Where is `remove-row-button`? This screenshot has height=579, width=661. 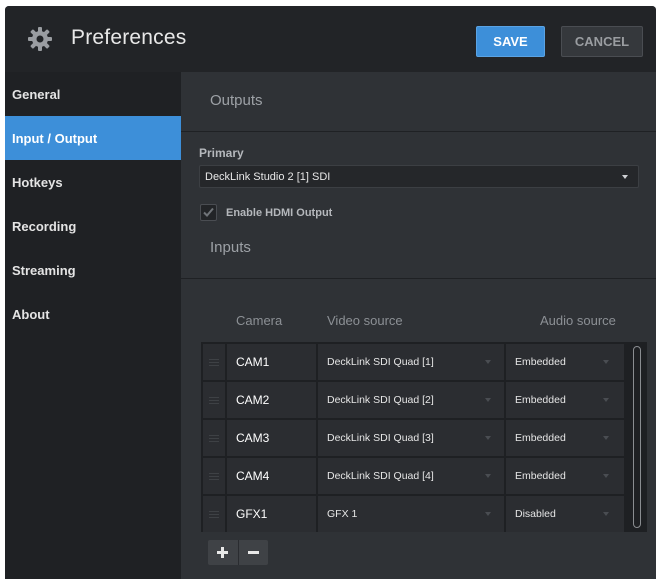 remove-row-button is located at coordinates (254, 552).